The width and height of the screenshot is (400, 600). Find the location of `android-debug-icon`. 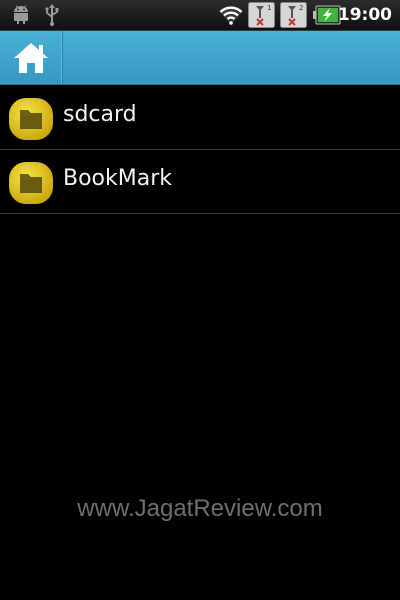

android-debug-icon is located at coordinates (21, 17).